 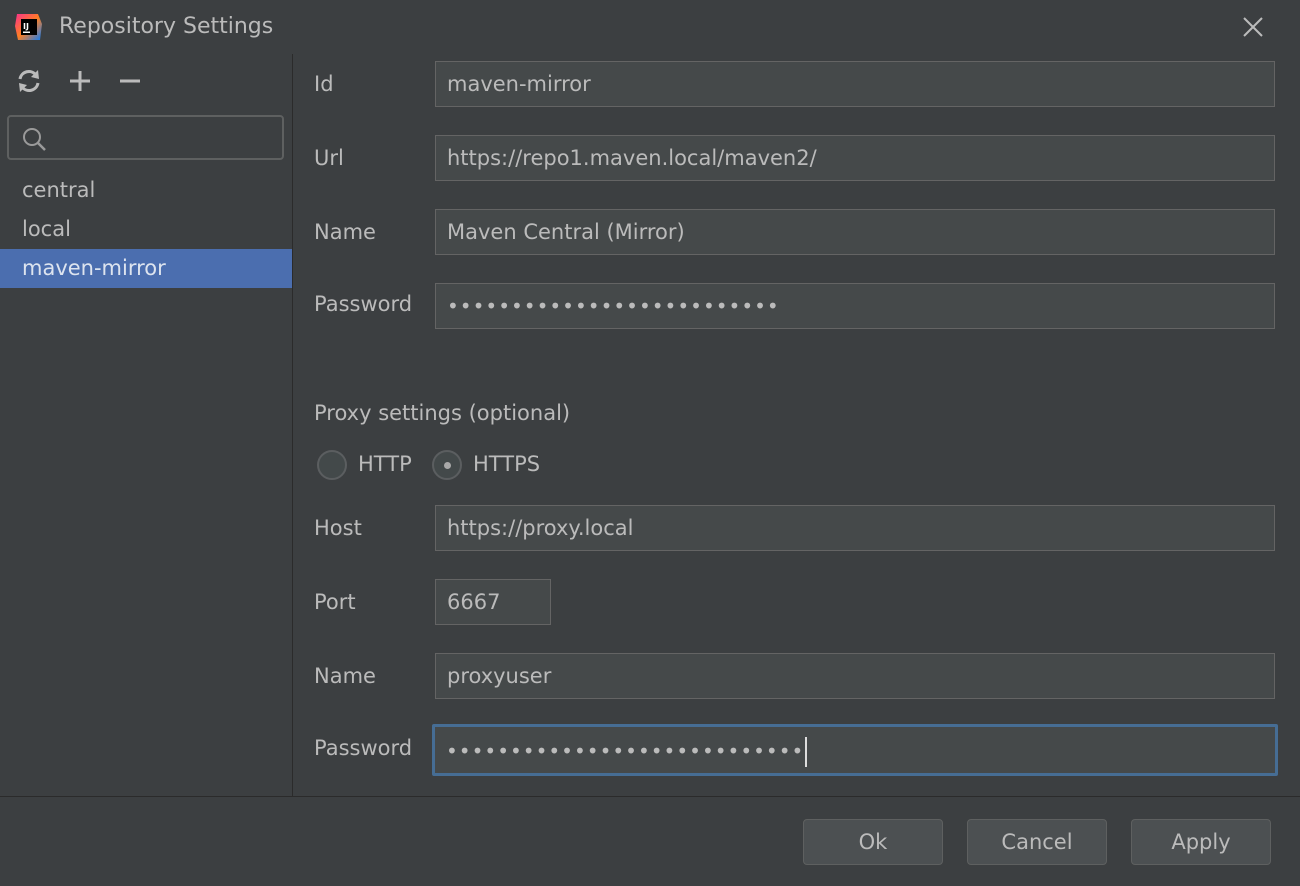 I want to click on window-title: Repository Settings, so click(x=166, y=26).